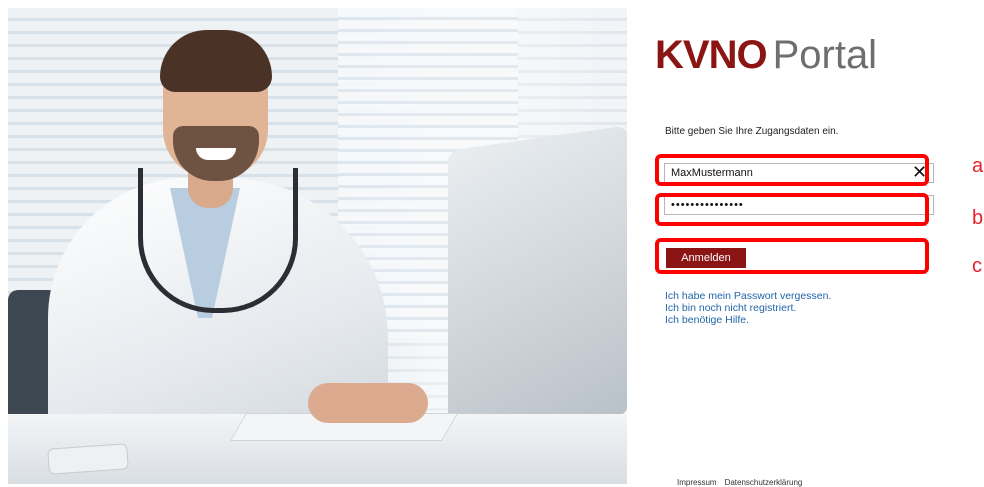  I want to click on portal-logo: KVNO Portal, so click(766, 55).